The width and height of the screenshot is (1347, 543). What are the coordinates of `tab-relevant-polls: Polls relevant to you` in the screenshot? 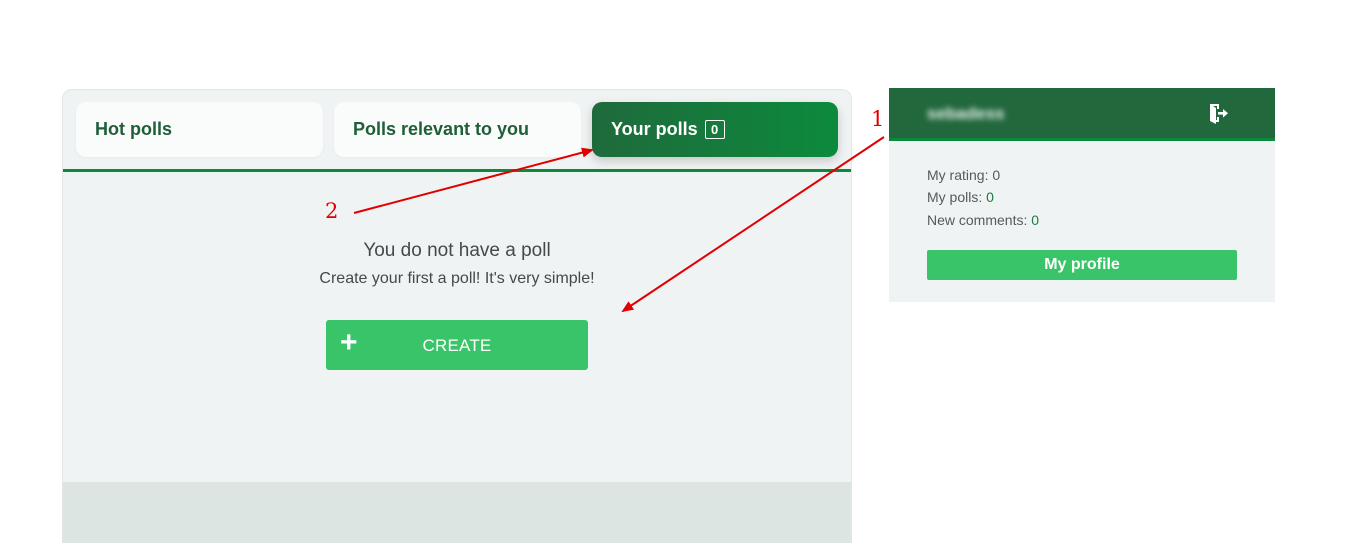 It's located at (457, 129).